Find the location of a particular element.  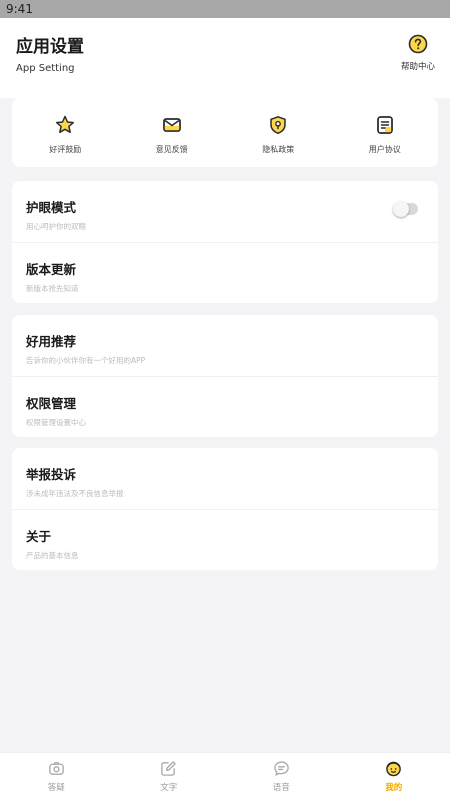

settings-group-info: 举报投诉 涉未成年违法及不良信息举报 关于 产品的基本信息 is located at coordinates (225, 509).